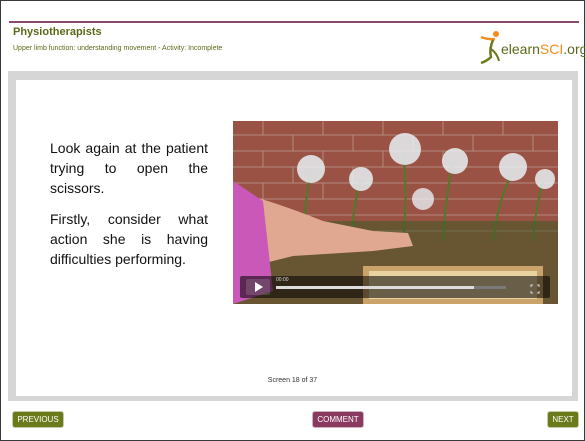  Describe the element at coordinates (338, 419) in the screenshot. I see `comment-button: COMMENT` at that location.